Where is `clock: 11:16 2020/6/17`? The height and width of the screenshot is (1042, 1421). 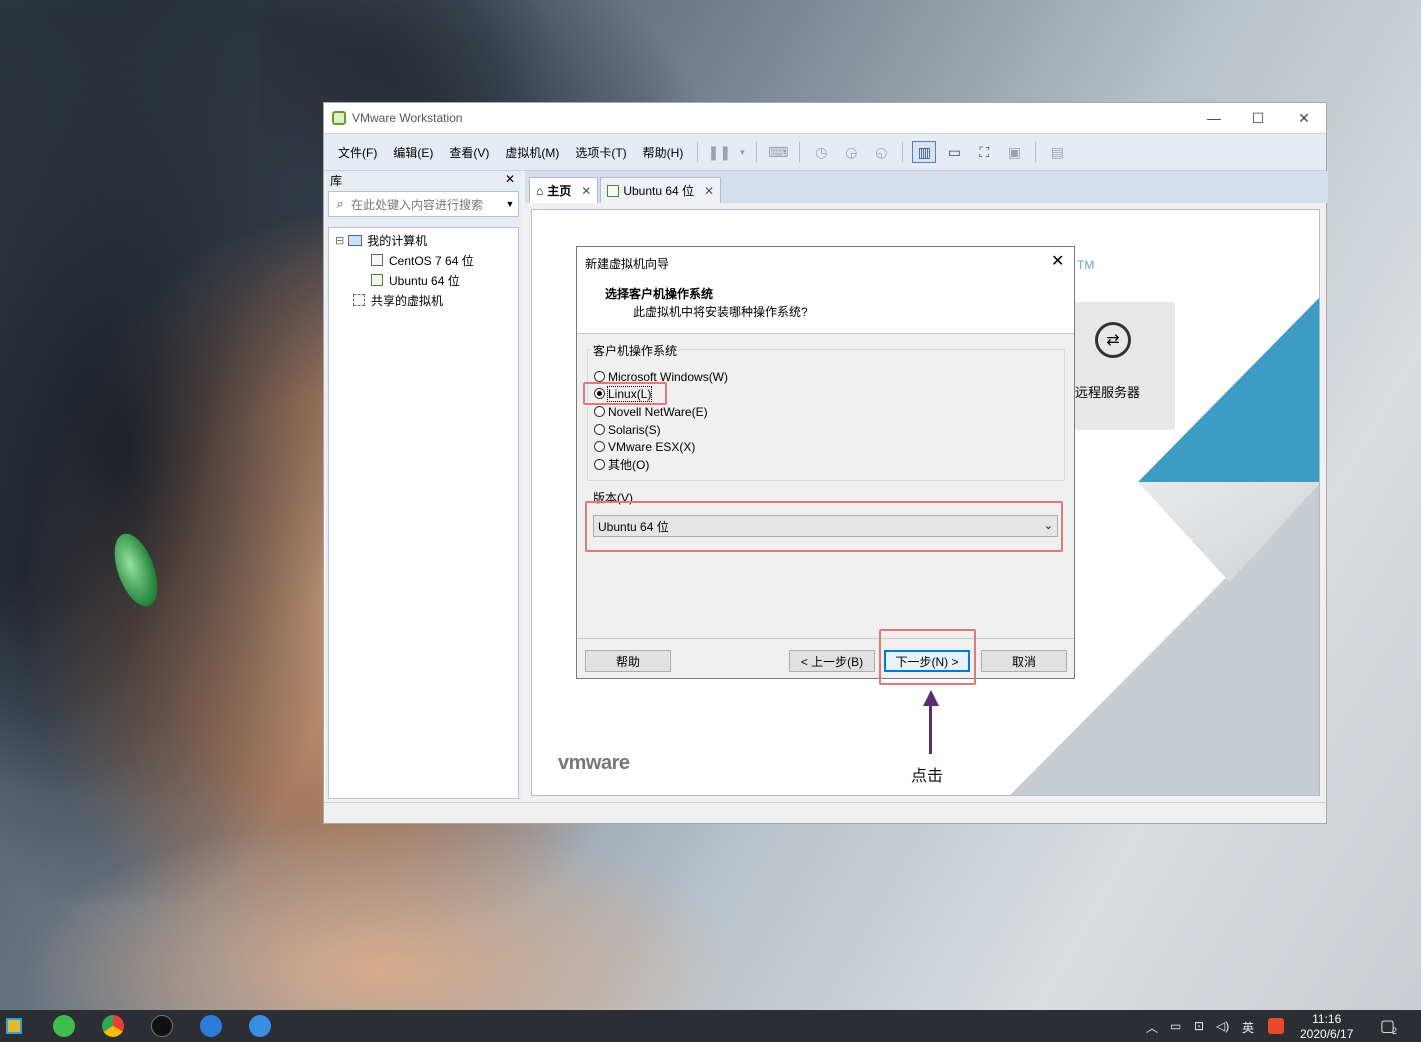 clock: 11:16 2020/6/17 is located at coordinates (1326, 1027).